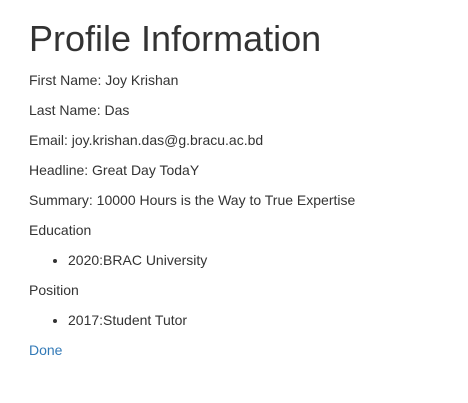 The image size is (468, 403). What do you see at coordinates (45, 350) in the screenshot?
I see `done-link: Done` at bounding box center [45, 350].